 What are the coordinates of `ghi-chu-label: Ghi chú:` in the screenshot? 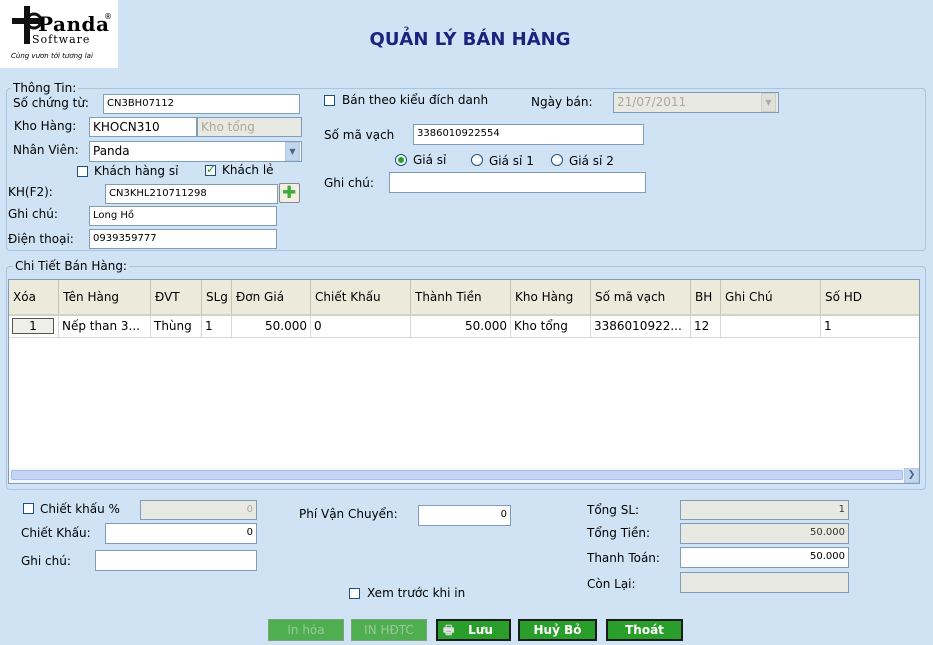 It's located at (33, 214).